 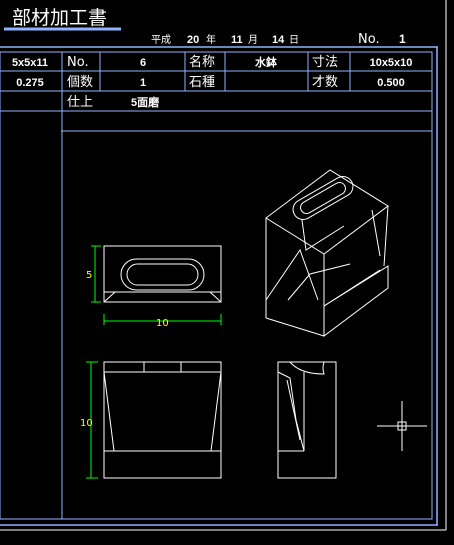 What do you see at coordinates (402, 39) in the screenshot?
I see `sheet-no-value: 1` at bounding box center [402, 39].